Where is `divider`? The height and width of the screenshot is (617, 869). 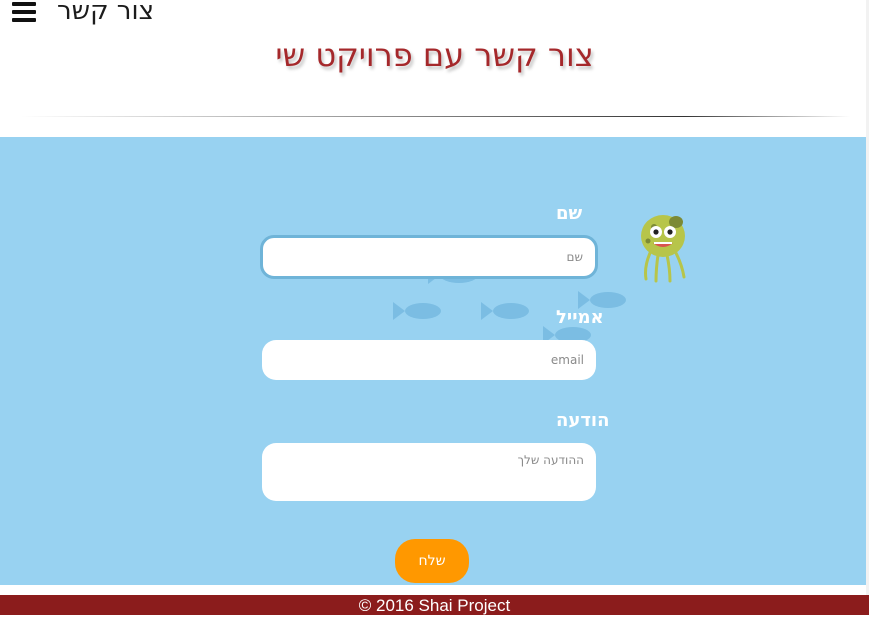
divider is located at coordinates (435, 116).